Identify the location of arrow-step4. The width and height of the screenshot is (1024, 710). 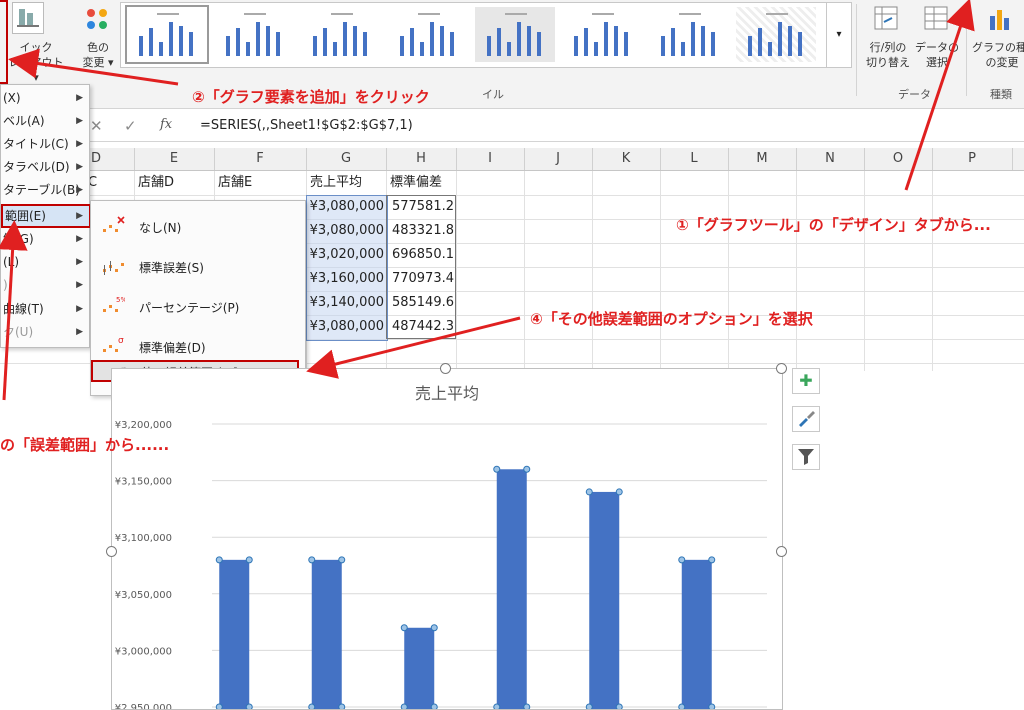
(413, 347).